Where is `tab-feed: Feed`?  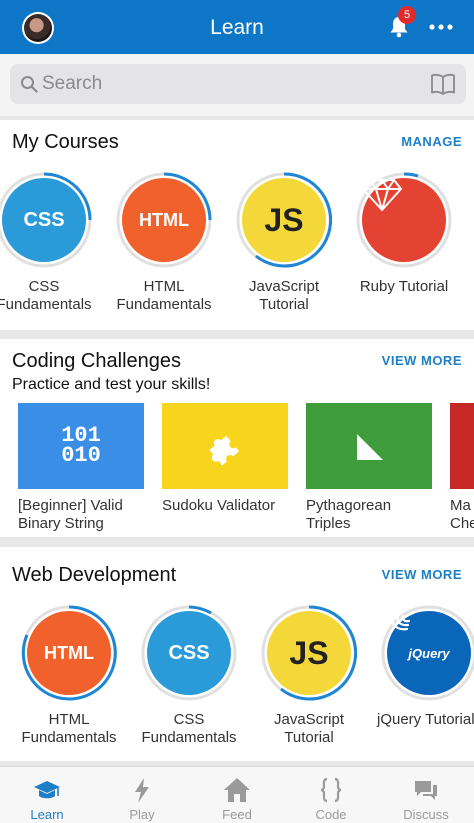 tab-feed: Feed is located at coordinates (237, 795).